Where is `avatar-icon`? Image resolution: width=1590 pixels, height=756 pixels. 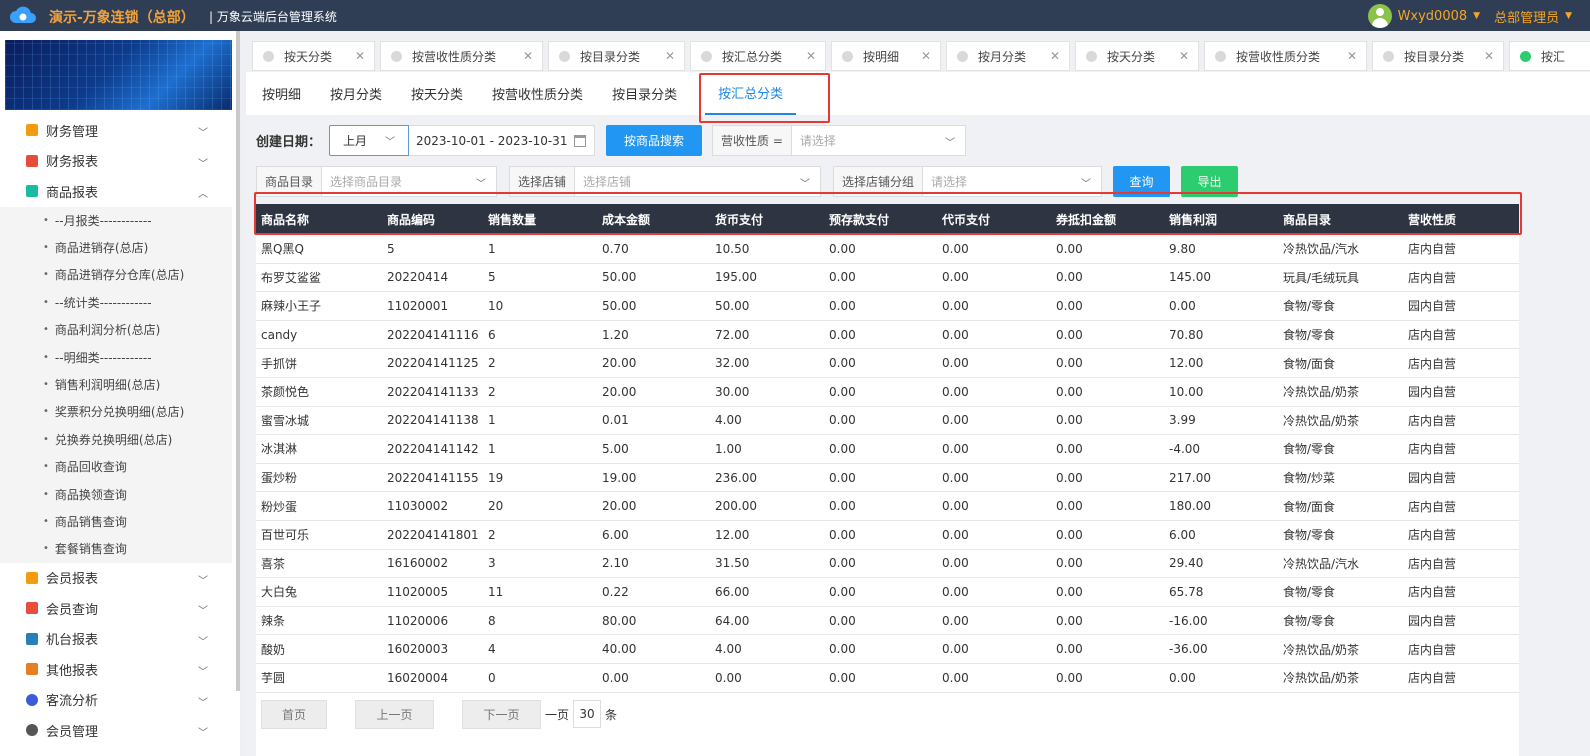 avatar-icon is located at coordinates (1379, 16).